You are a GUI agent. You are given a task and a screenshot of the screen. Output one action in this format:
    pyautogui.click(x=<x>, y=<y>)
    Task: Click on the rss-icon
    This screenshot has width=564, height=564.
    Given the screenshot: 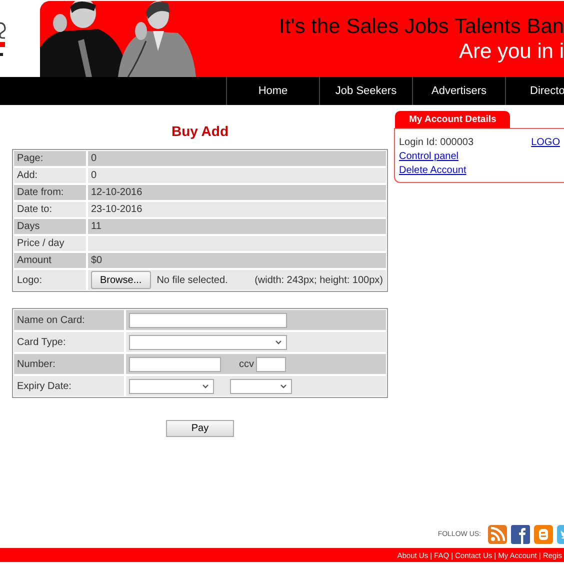 What is the action you would take?
    pyautogui.click(x=497, y=534)
    